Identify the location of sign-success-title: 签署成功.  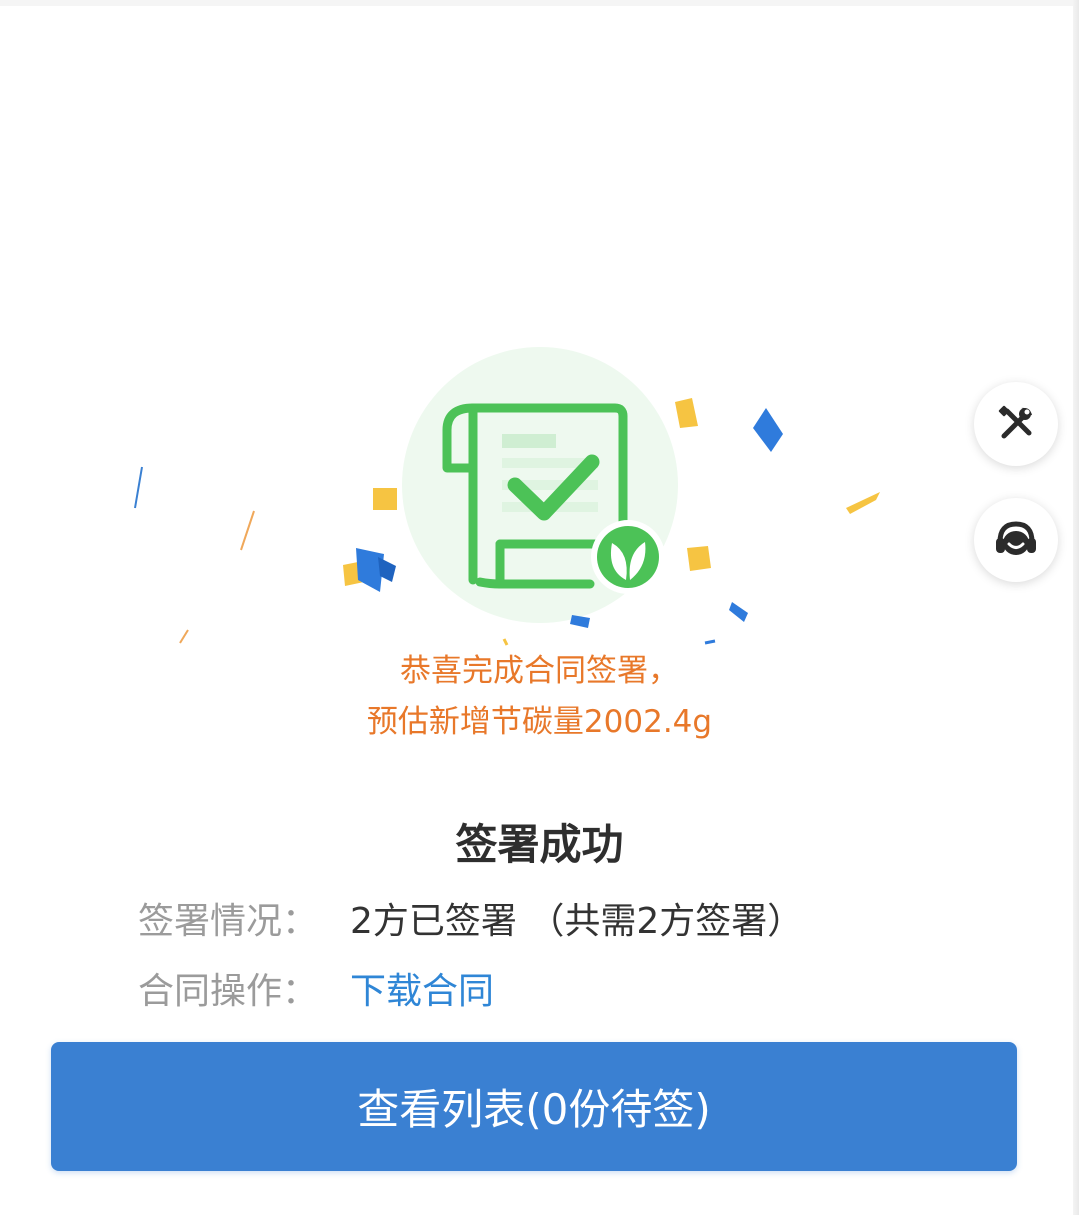
(539, 844).